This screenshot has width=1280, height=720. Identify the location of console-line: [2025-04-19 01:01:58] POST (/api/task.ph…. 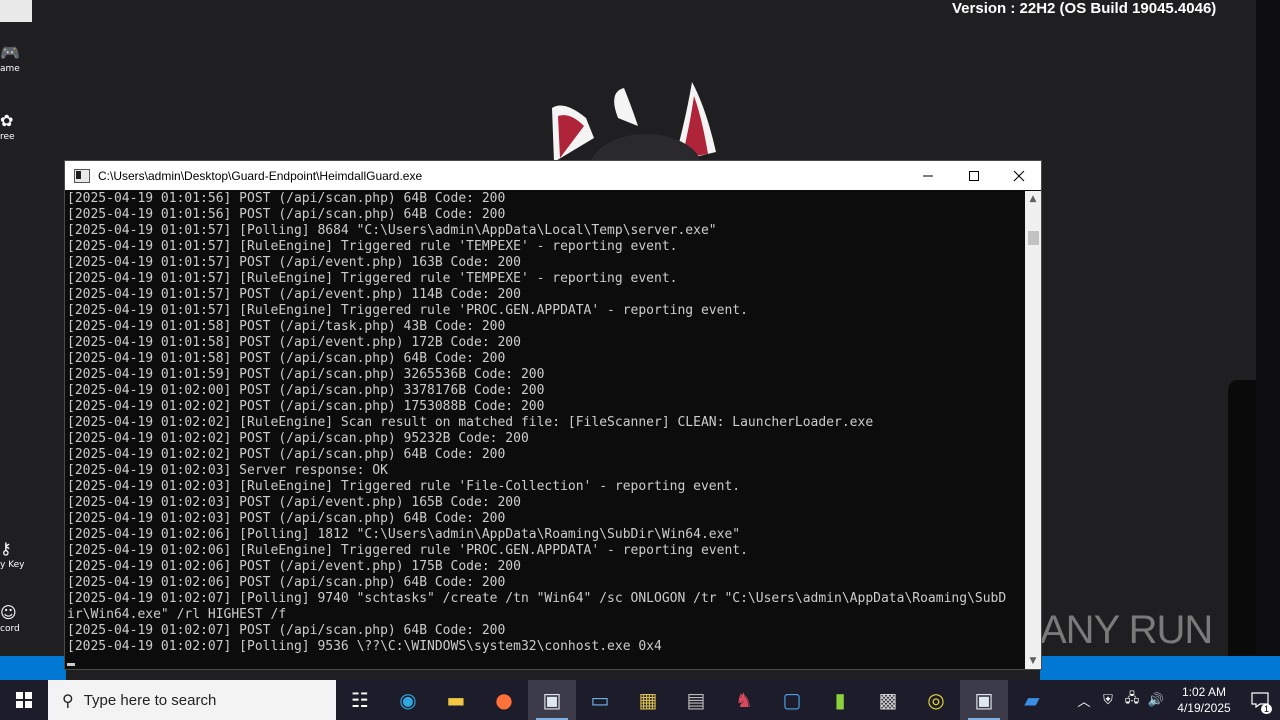
(286, 326).